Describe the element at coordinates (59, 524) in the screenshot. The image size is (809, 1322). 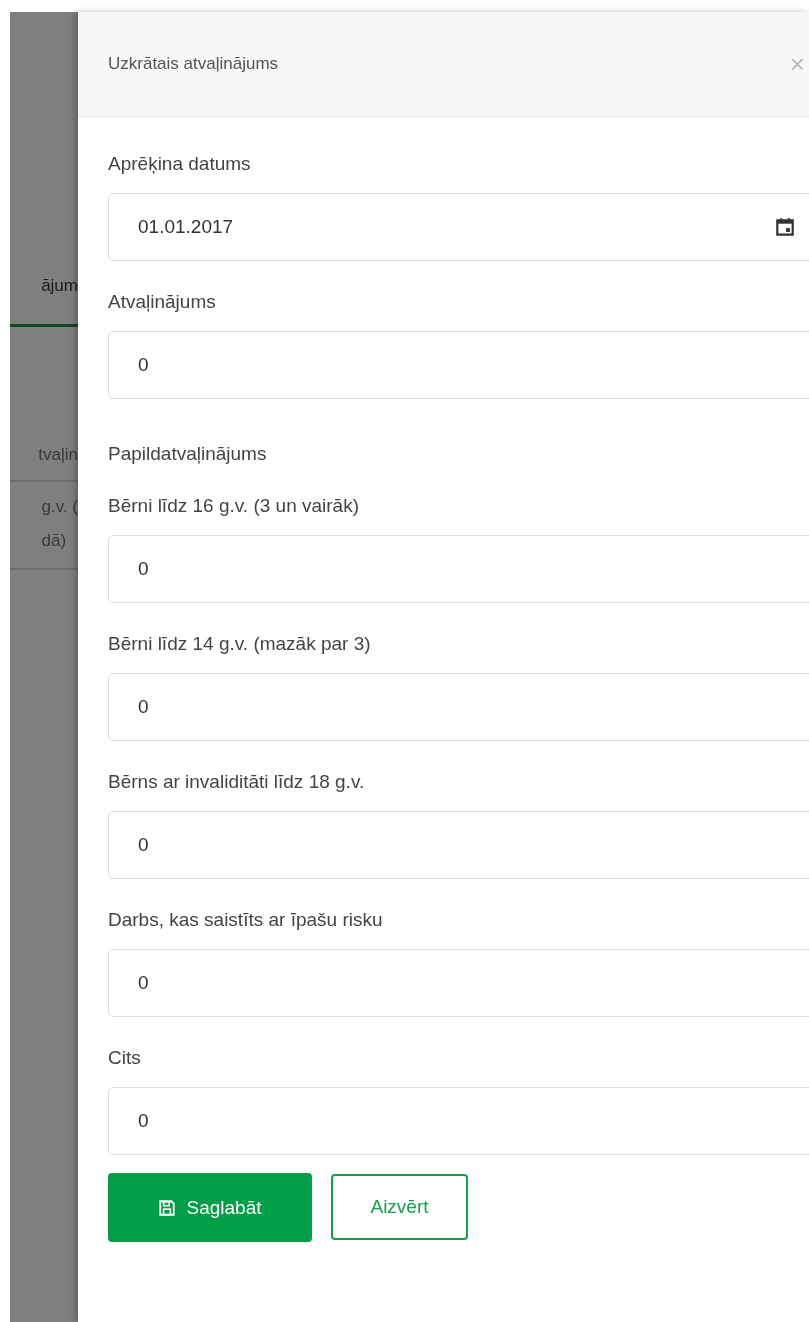
I see `table-cell-text: g.v. ( dā)` at that location.